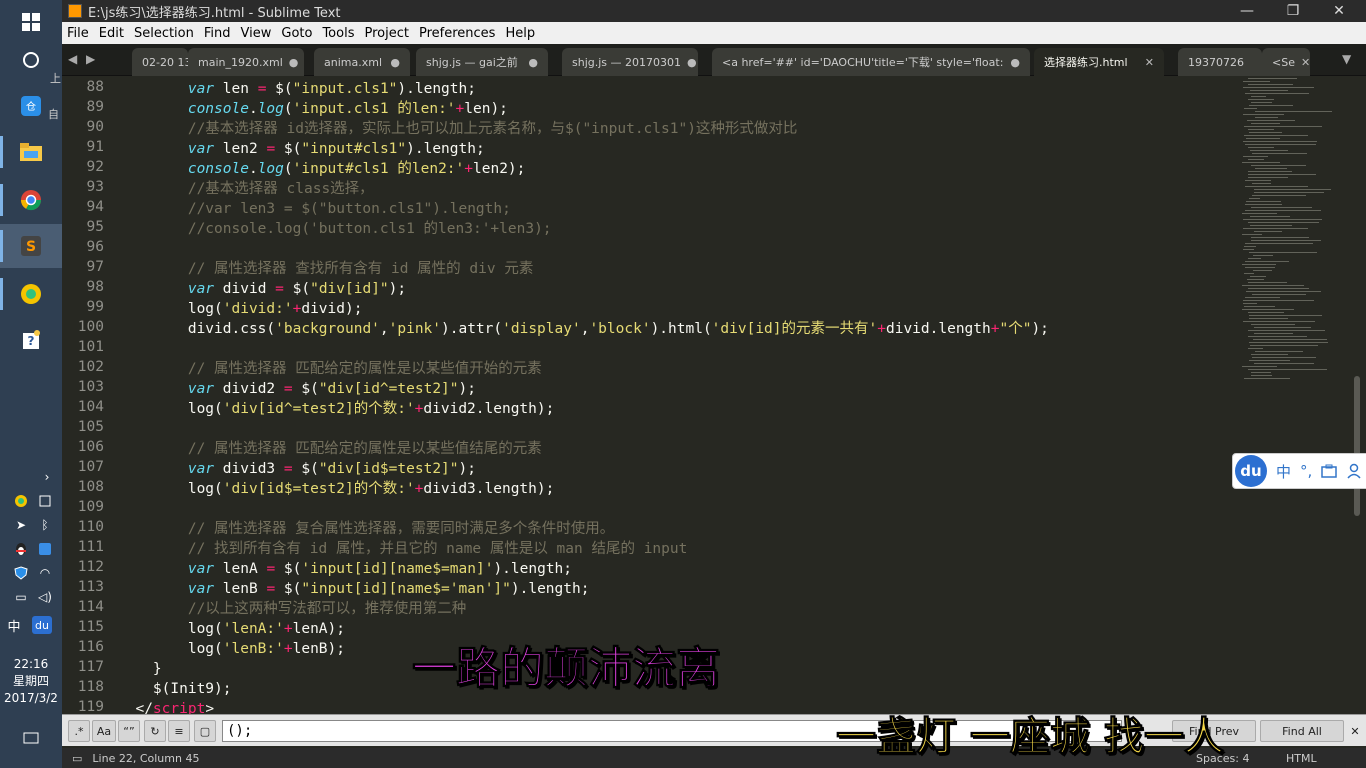 This screenshot has width=1366, height=768. What do you see at coordinates (1251, 471) in the screenshot?
I see `baidu-ime-logo-icon: du` at bounding box center [1251, 471].